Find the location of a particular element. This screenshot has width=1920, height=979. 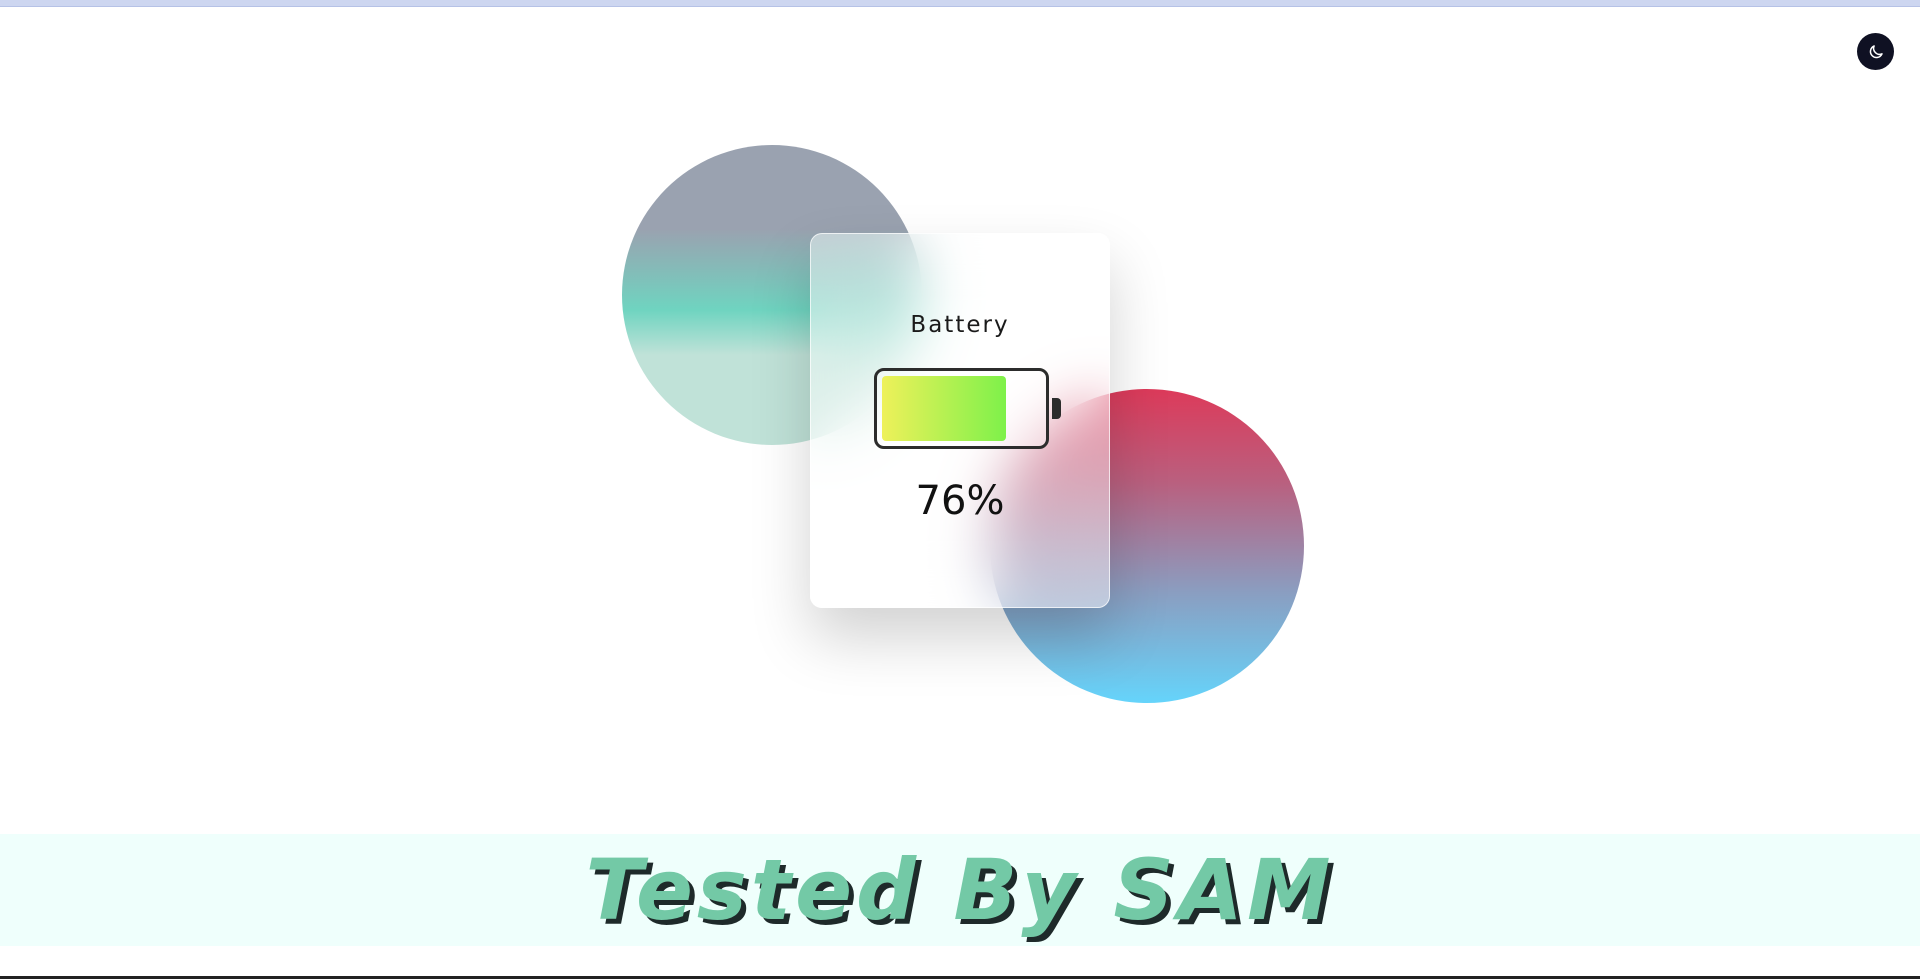

browser-top-strip is located at coordinates (960, 3).